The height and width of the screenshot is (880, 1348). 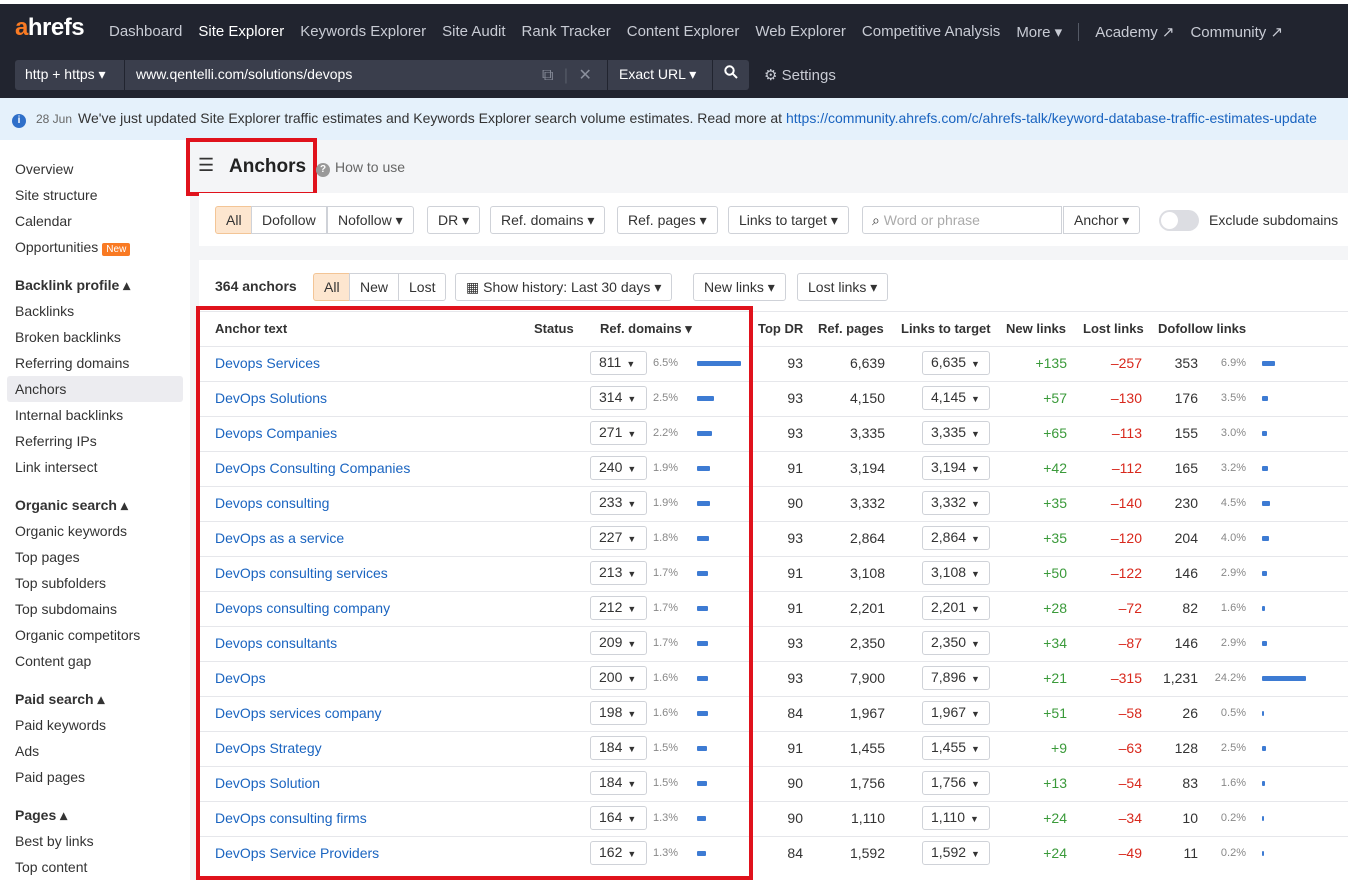 What do you see at coordinates (857, 503) in the screenshot?
I see `ref-pages-value: 3,332` at bounding box center [857, 503].